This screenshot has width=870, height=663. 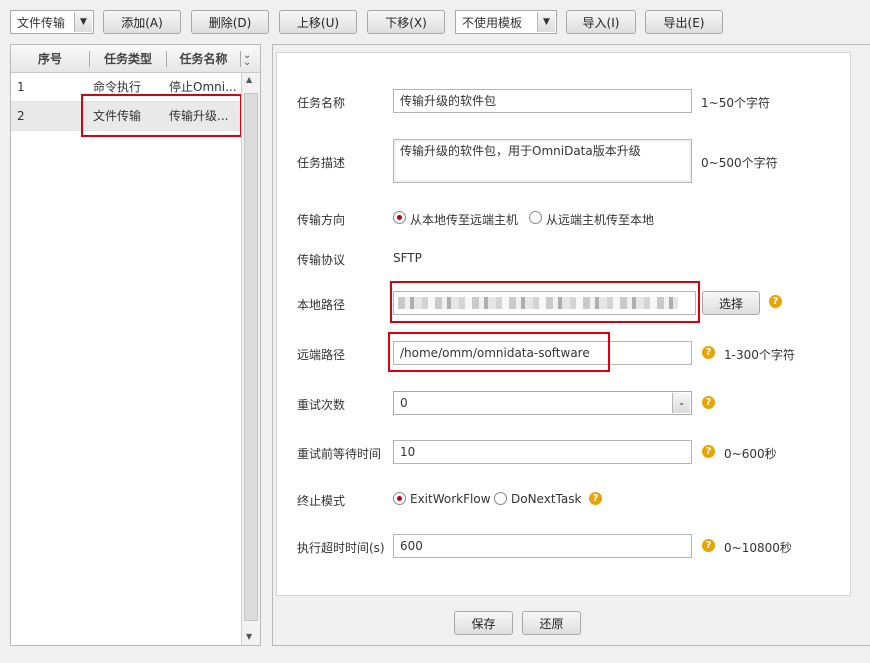 What do you see at coordinates (41, 22) in the screenshot?
I see `task-type-select-value: 文件传输` at bounding box center [41, 22].